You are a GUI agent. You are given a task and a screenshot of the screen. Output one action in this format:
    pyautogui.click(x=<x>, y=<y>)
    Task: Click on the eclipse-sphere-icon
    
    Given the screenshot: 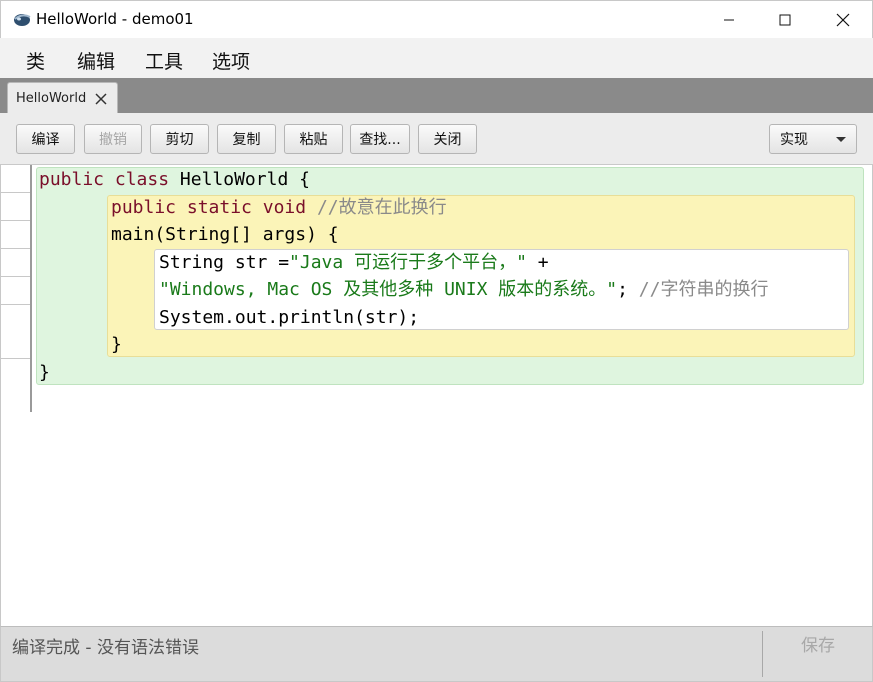 What is the action you would take?
    pyautogui.click(x=22, y=20)
    